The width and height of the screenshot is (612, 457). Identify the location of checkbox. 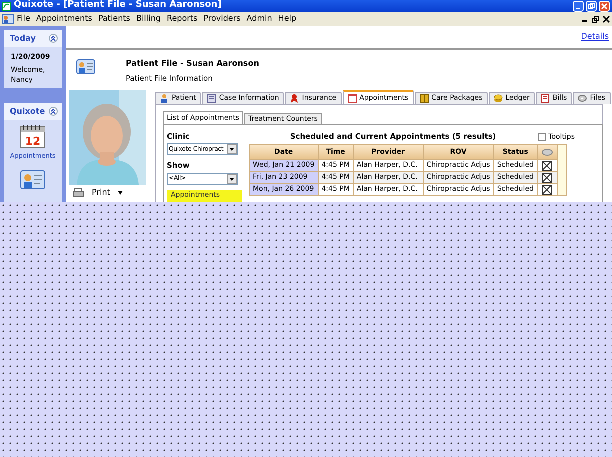
(542, 137).